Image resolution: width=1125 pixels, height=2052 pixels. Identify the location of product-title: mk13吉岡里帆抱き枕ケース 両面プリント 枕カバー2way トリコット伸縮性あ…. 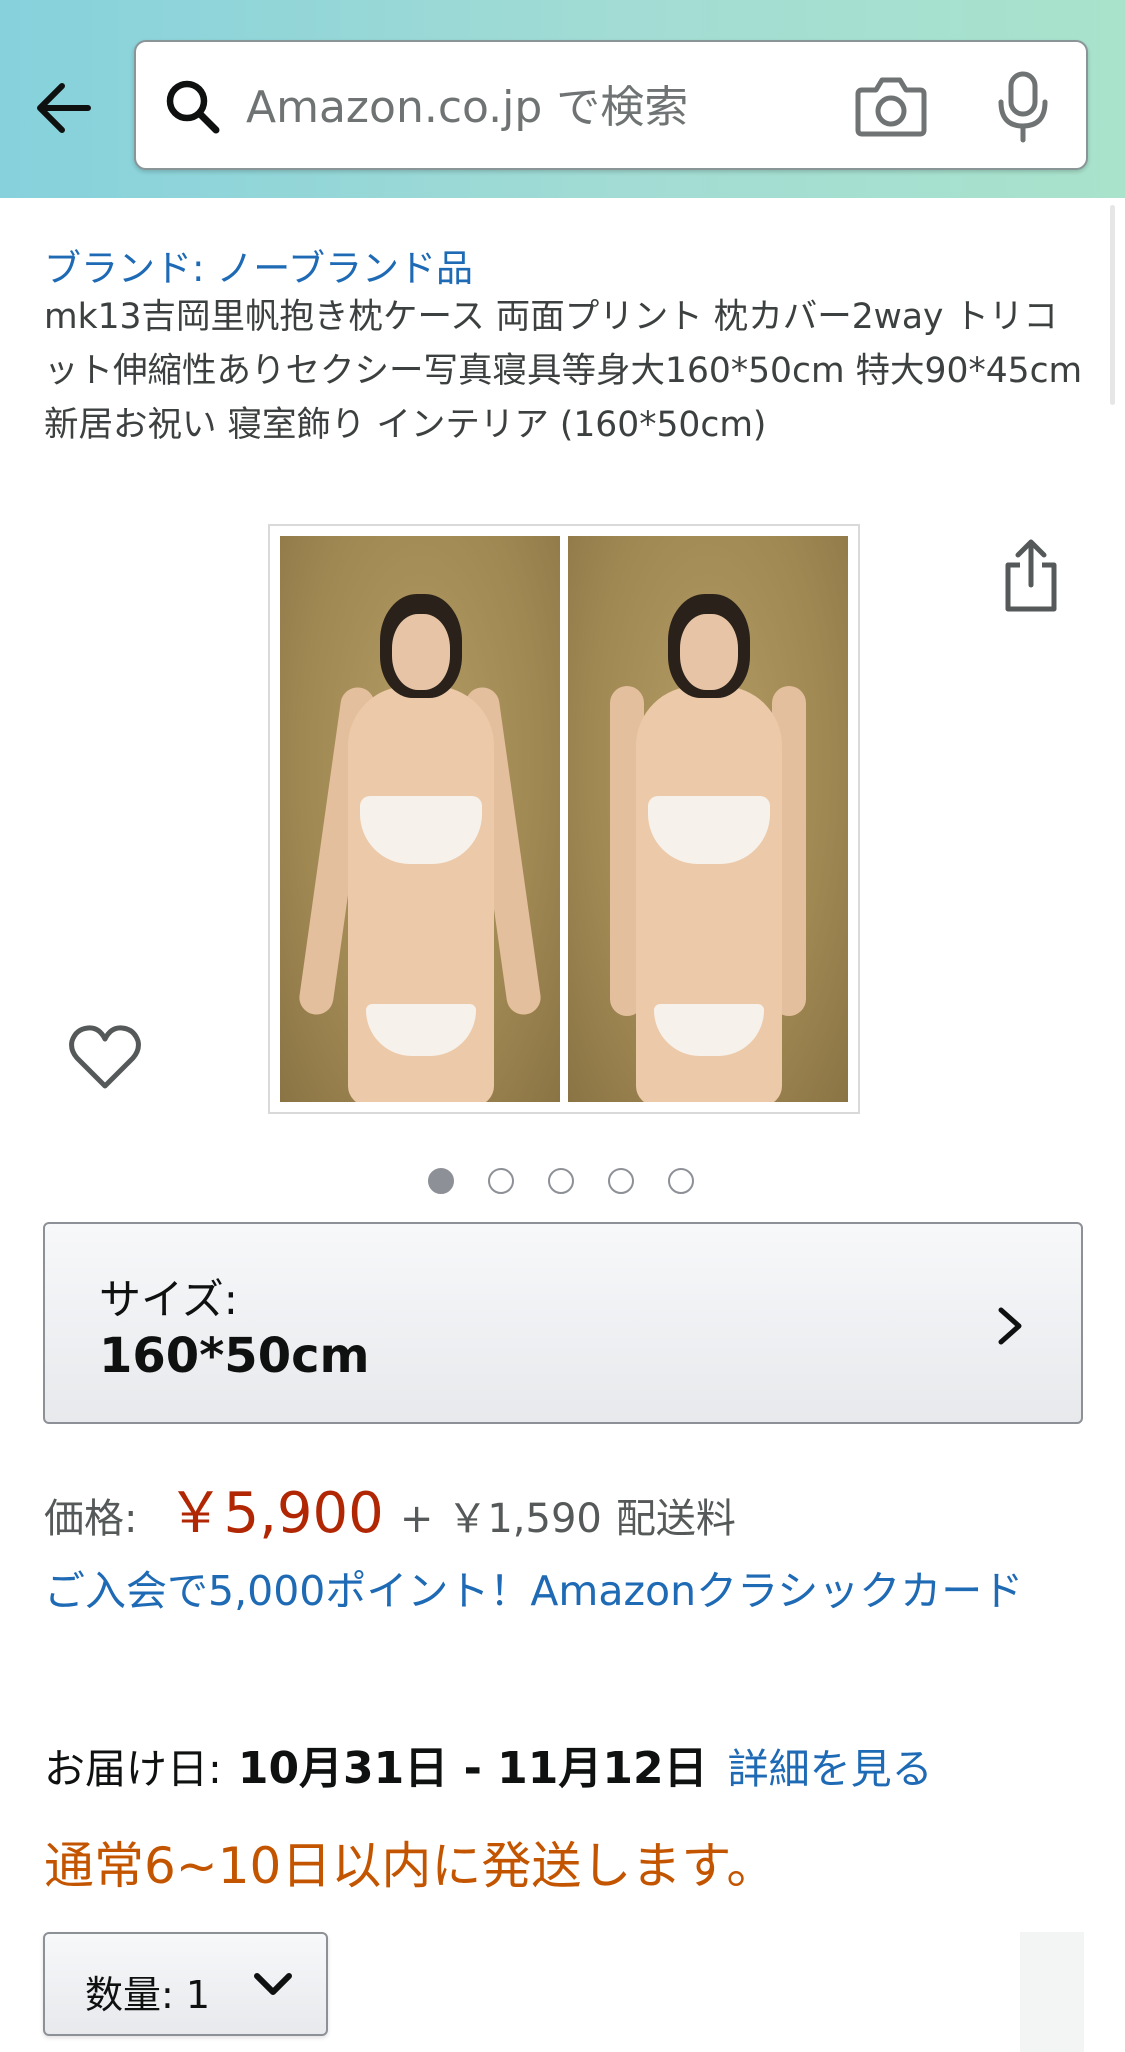
(563, 371).